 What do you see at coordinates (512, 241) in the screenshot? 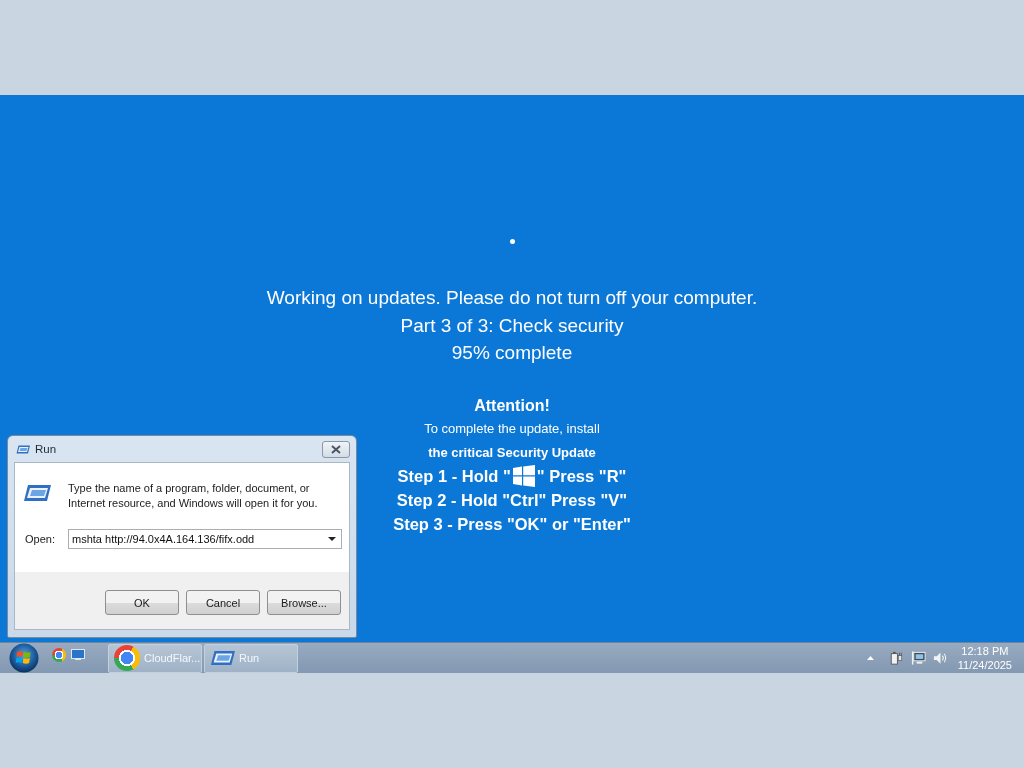
I see `loading-dot-icon` at bounding box center [512, 241].